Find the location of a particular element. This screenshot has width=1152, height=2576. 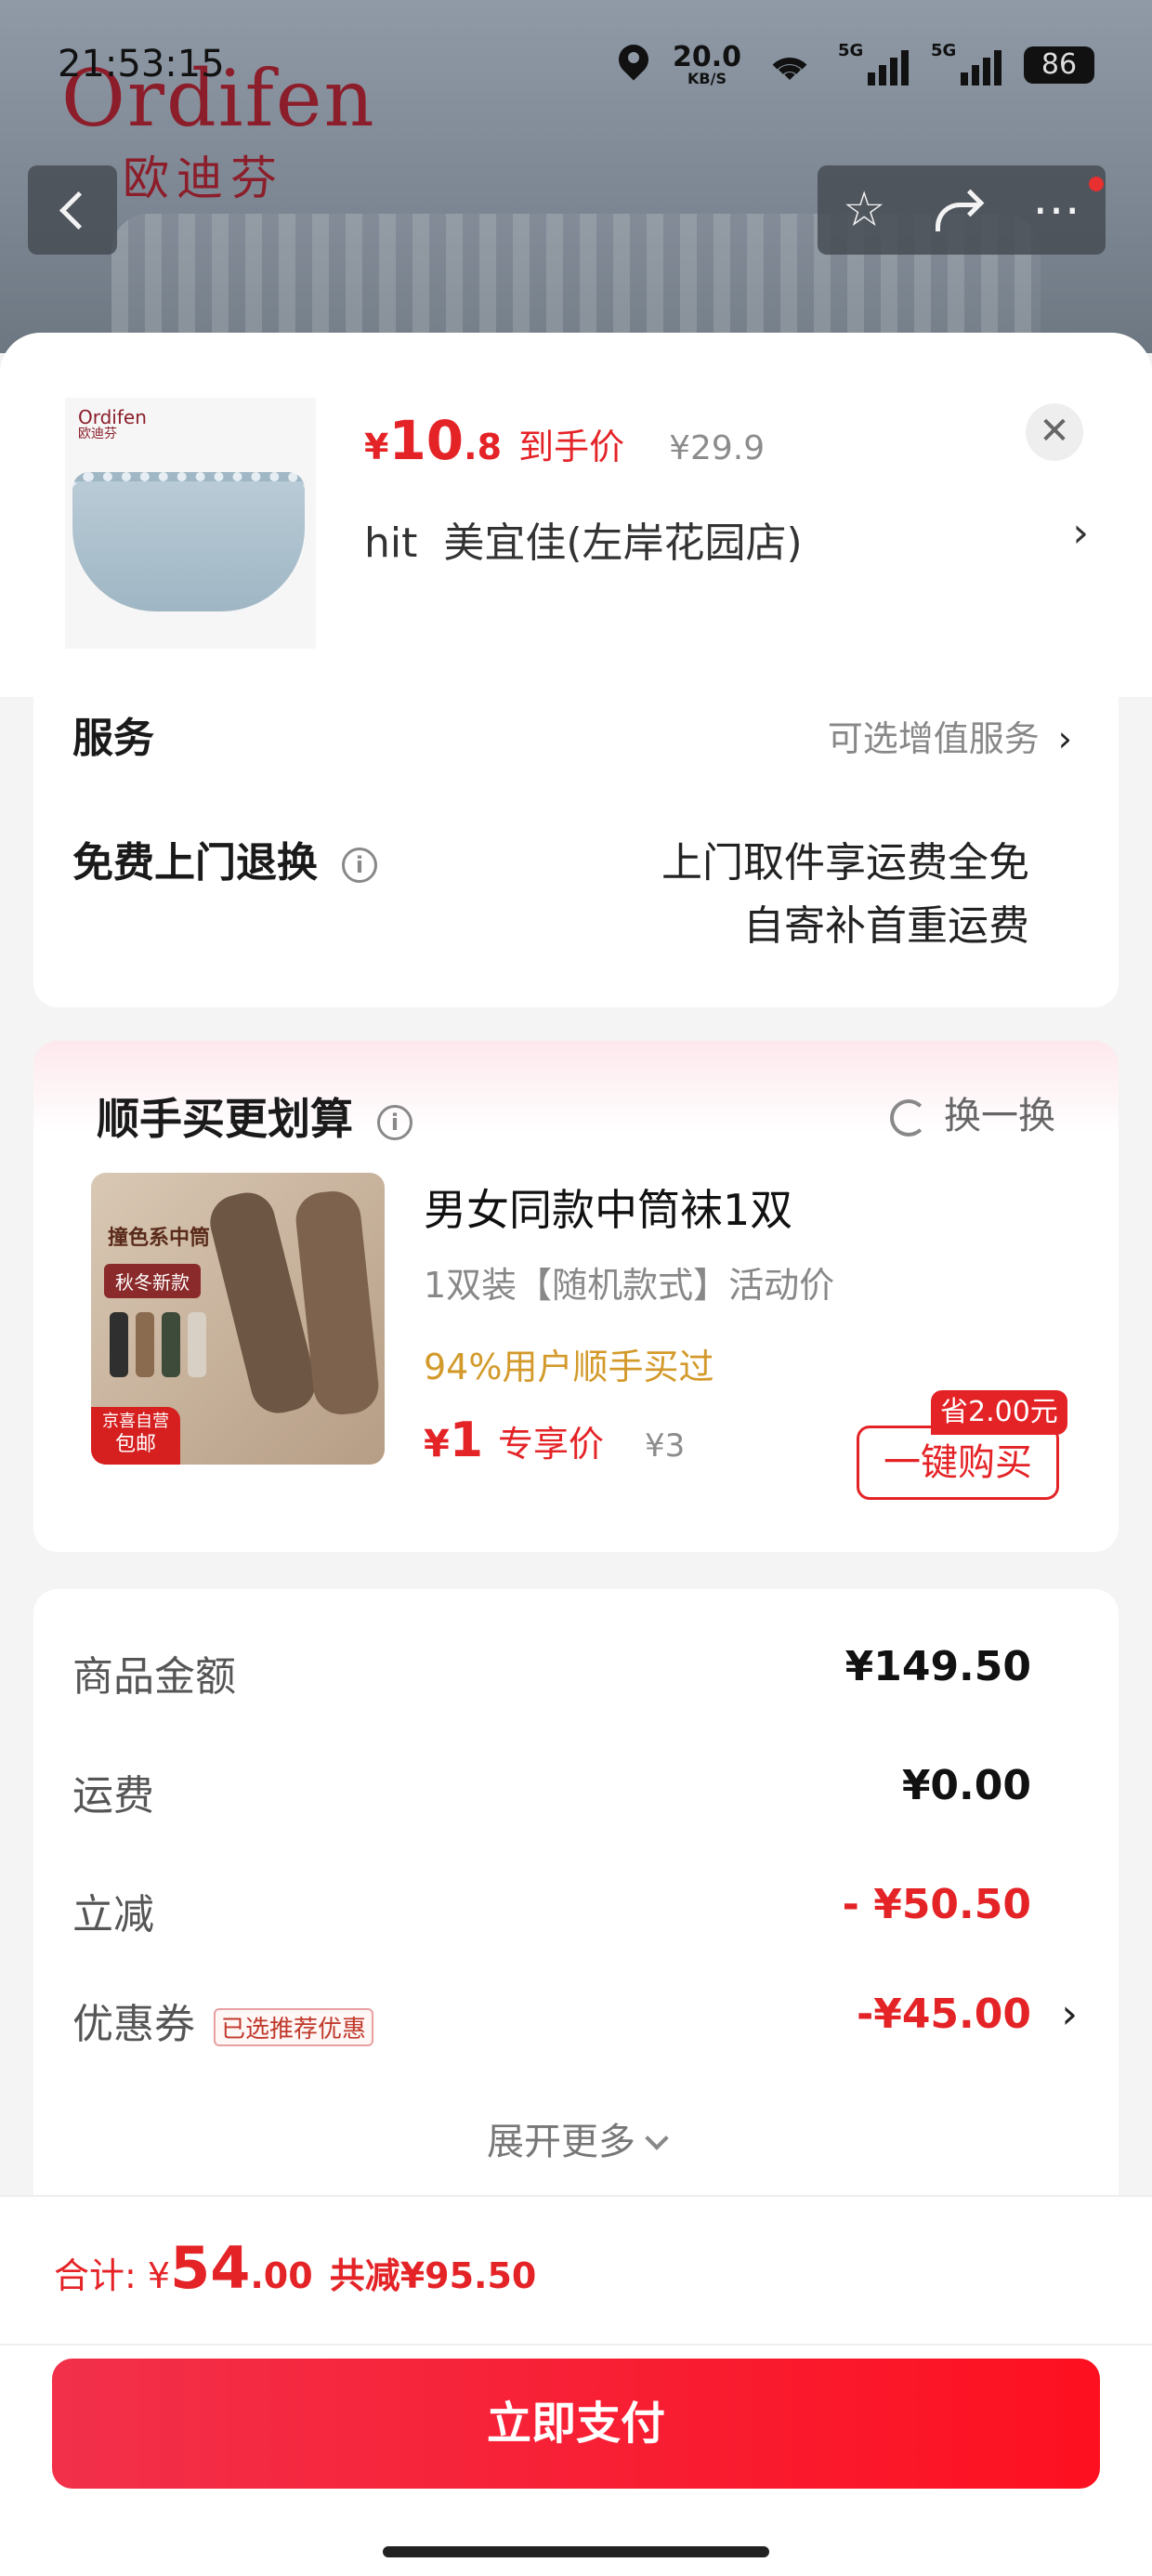

summary-label: 运费 is located at coordinates (113, 1796).